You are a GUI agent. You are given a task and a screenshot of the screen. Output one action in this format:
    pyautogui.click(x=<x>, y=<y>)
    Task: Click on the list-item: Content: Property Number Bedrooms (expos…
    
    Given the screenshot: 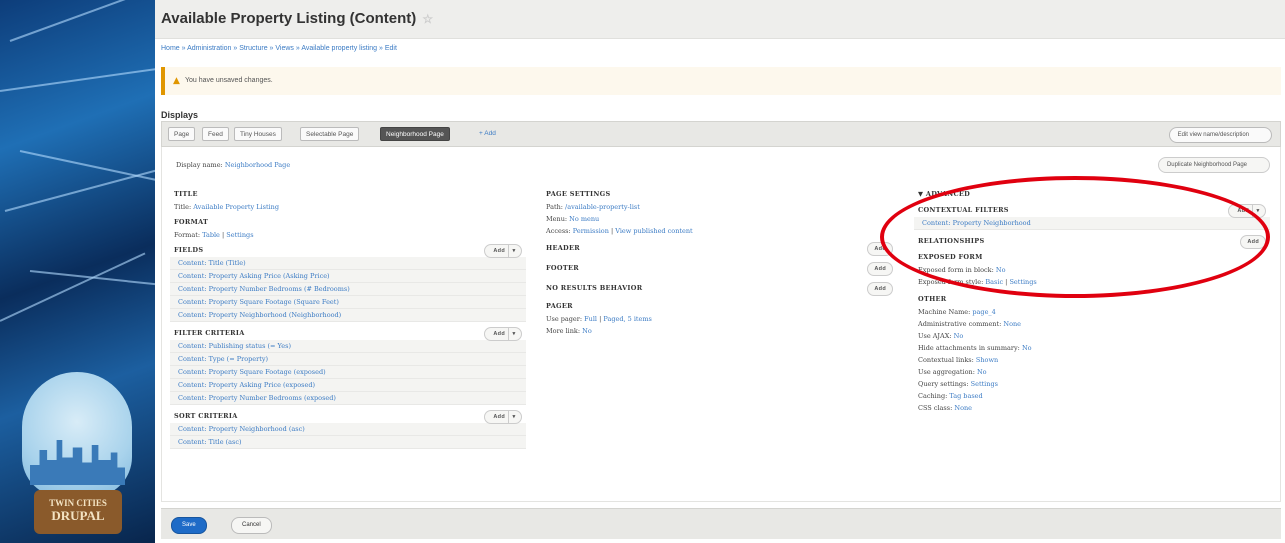 What is the action you would take?
    pyautogui.click(x=348, y=398)
    